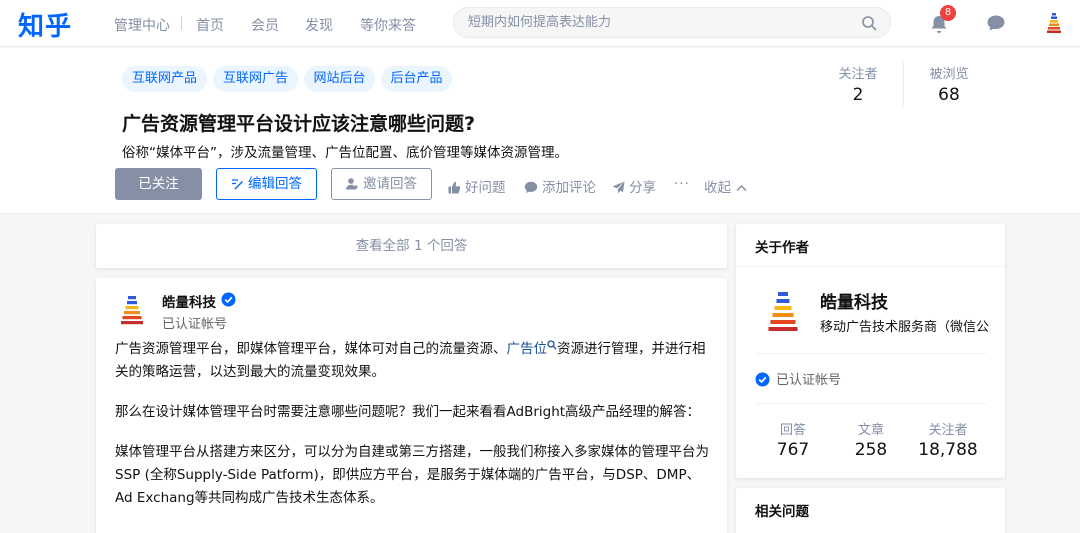  Describe the element at coordinates (164, 79) in the screenshot. I see `topic-tag: 互联网产品` at that location.